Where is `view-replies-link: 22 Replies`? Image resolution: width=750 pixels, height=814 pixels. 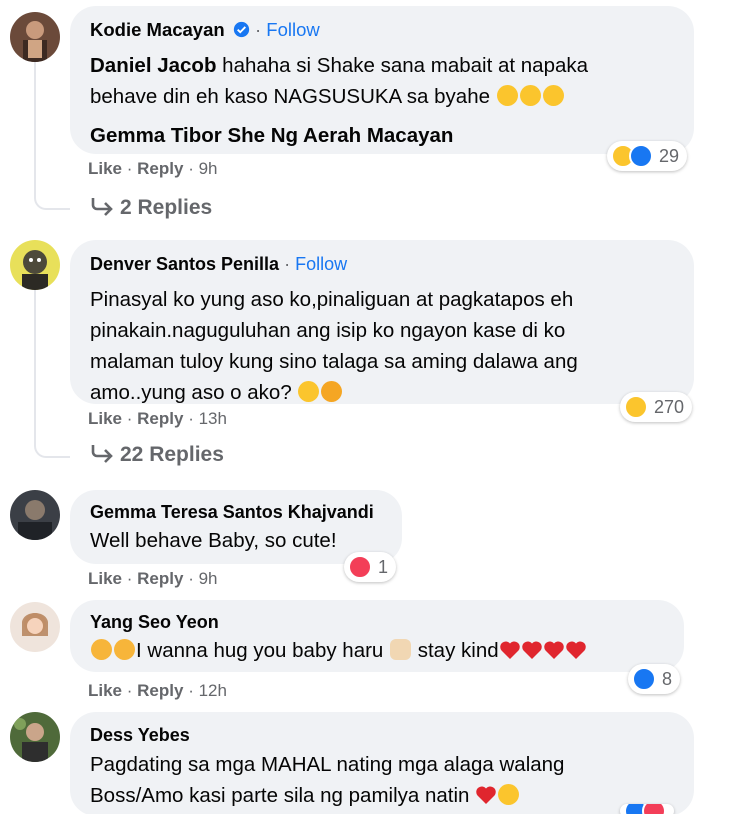
view-replies-link: 22 Replies is located at coordinates (157, 455).